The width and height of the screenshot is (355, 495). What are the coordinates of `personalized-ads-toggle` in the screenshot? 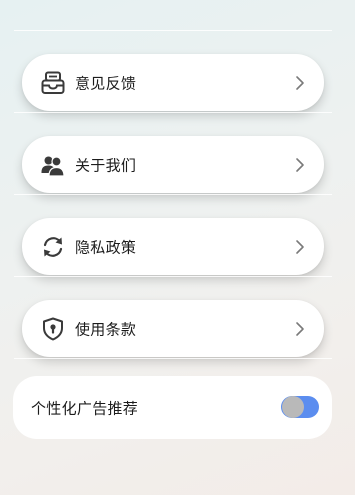 It's located at (300, 407).